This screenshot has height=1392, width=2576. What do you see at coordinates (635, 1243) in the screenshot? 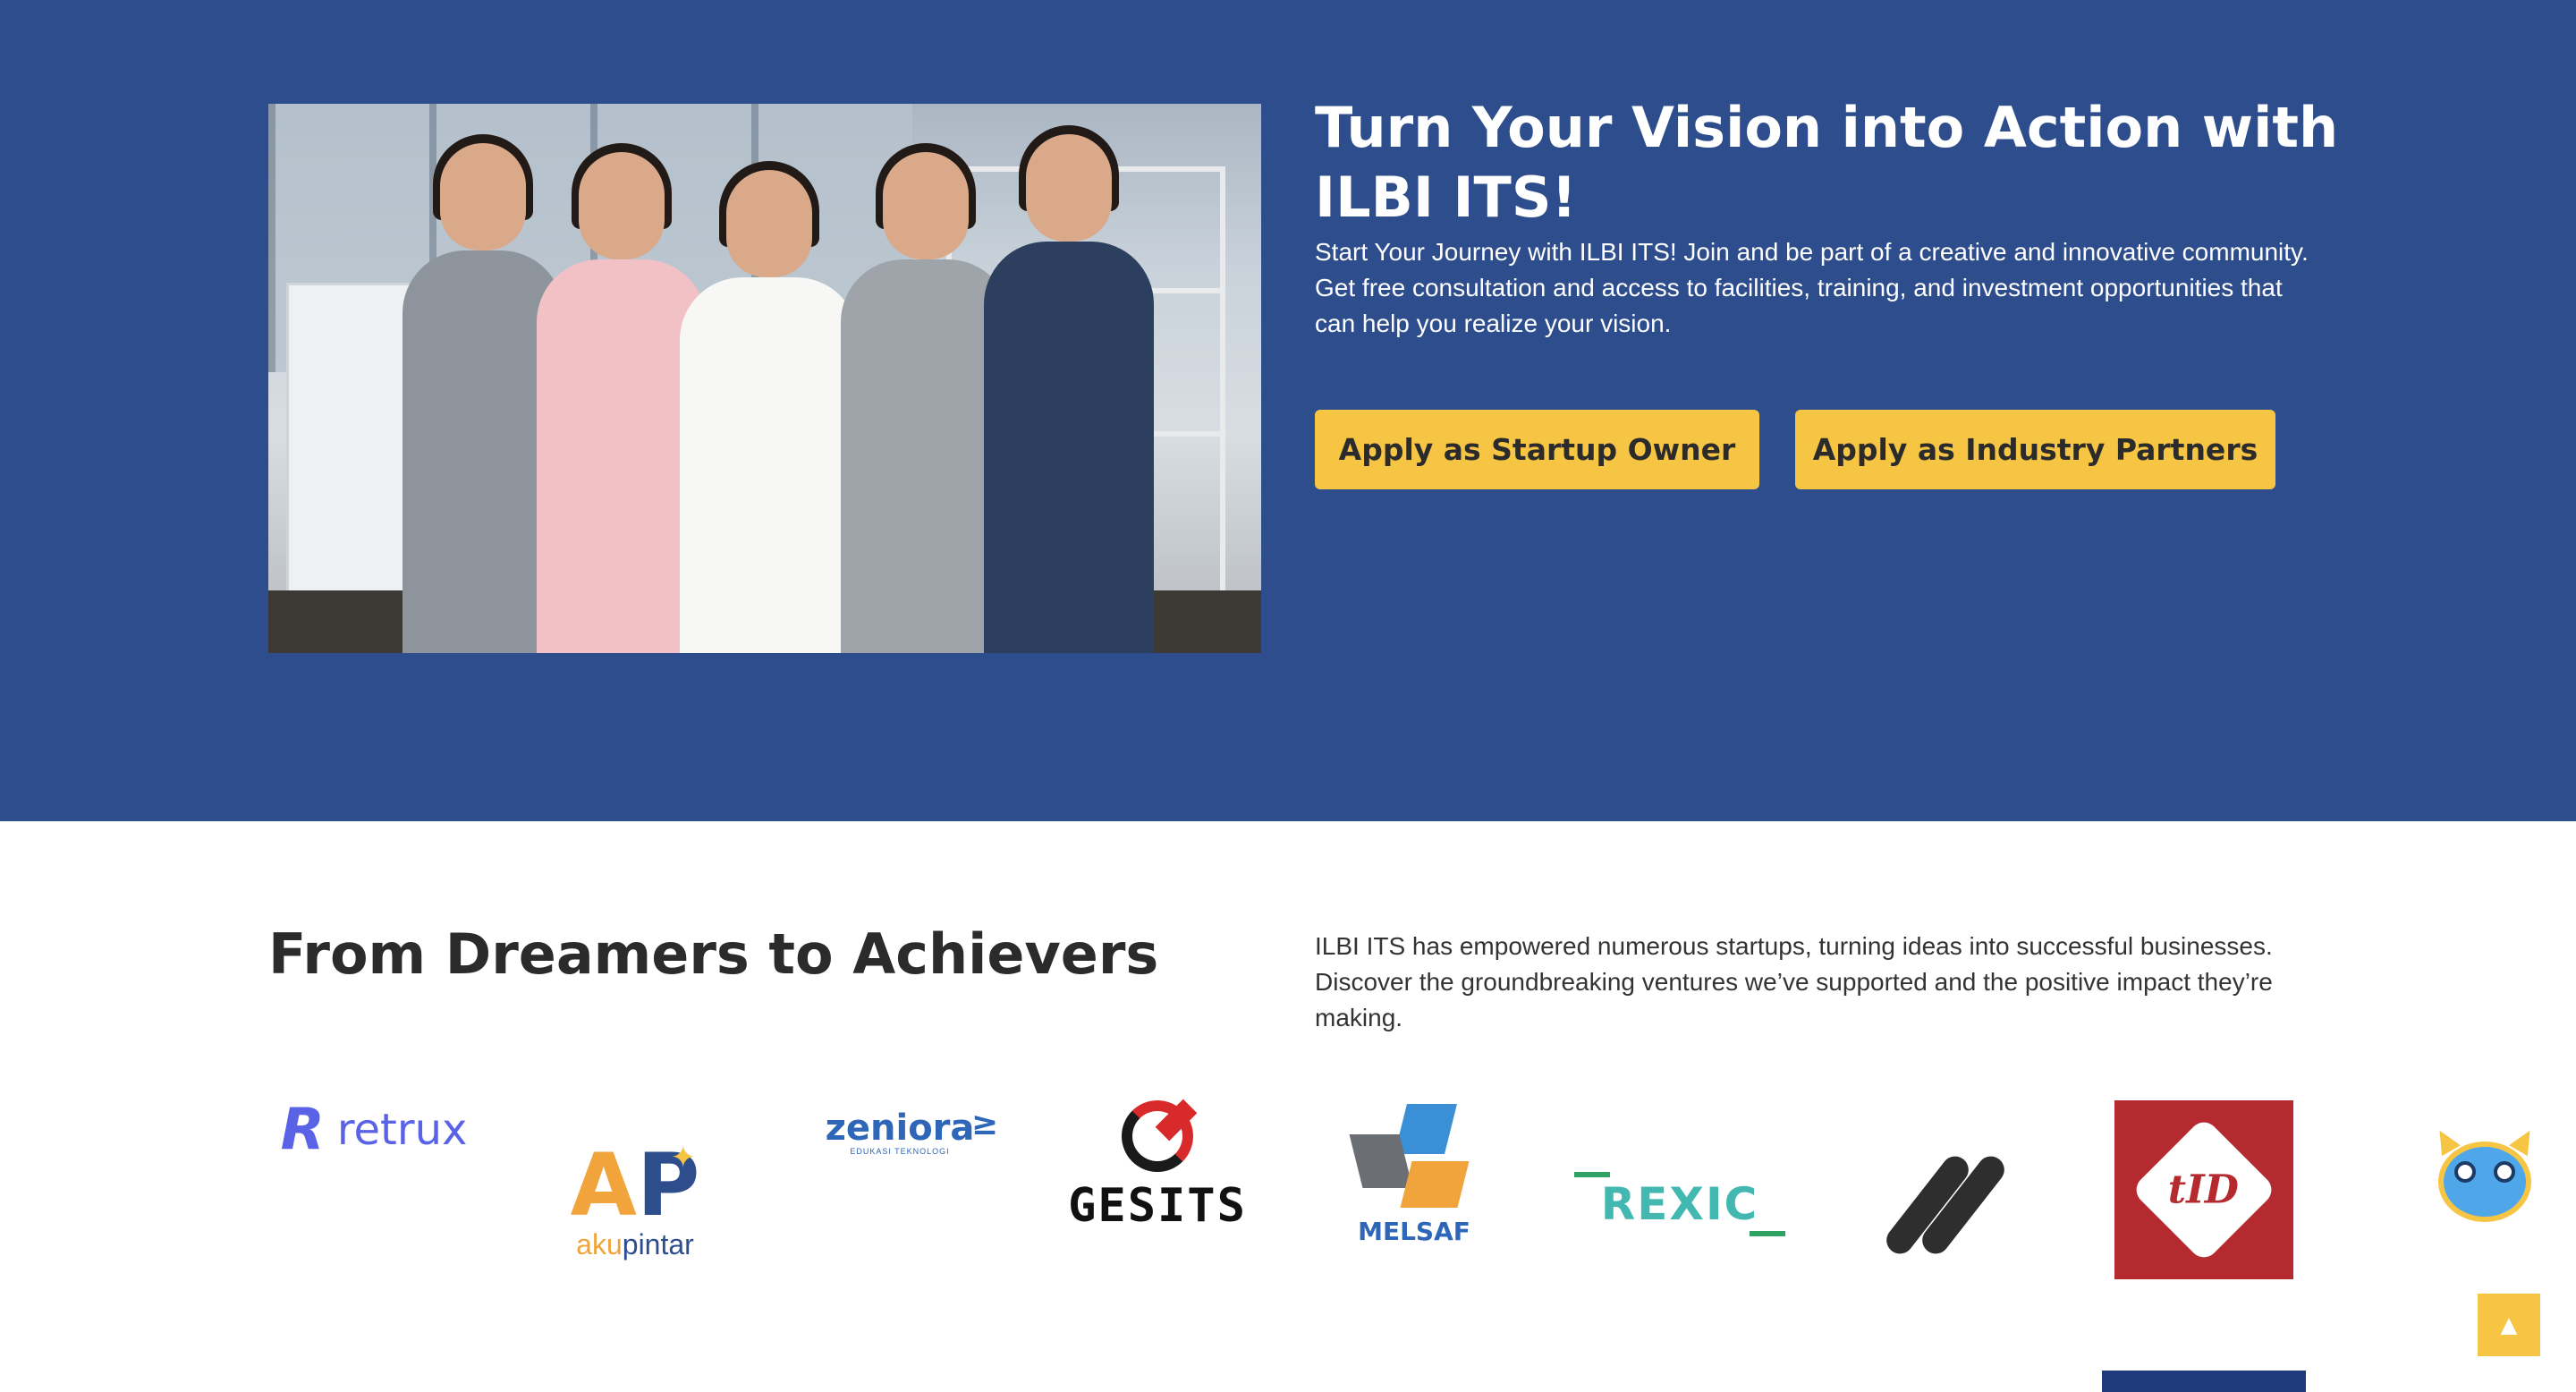
I see `akupintar-logo-text: akupintar` at bounding box center [635, 1243].